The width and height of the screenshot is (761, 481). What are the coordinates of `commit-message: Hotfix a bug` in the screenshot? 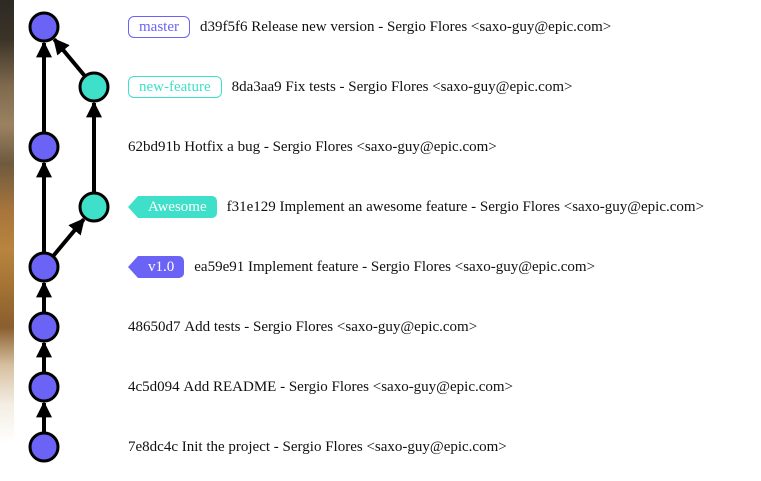 It's located at (222, 146).